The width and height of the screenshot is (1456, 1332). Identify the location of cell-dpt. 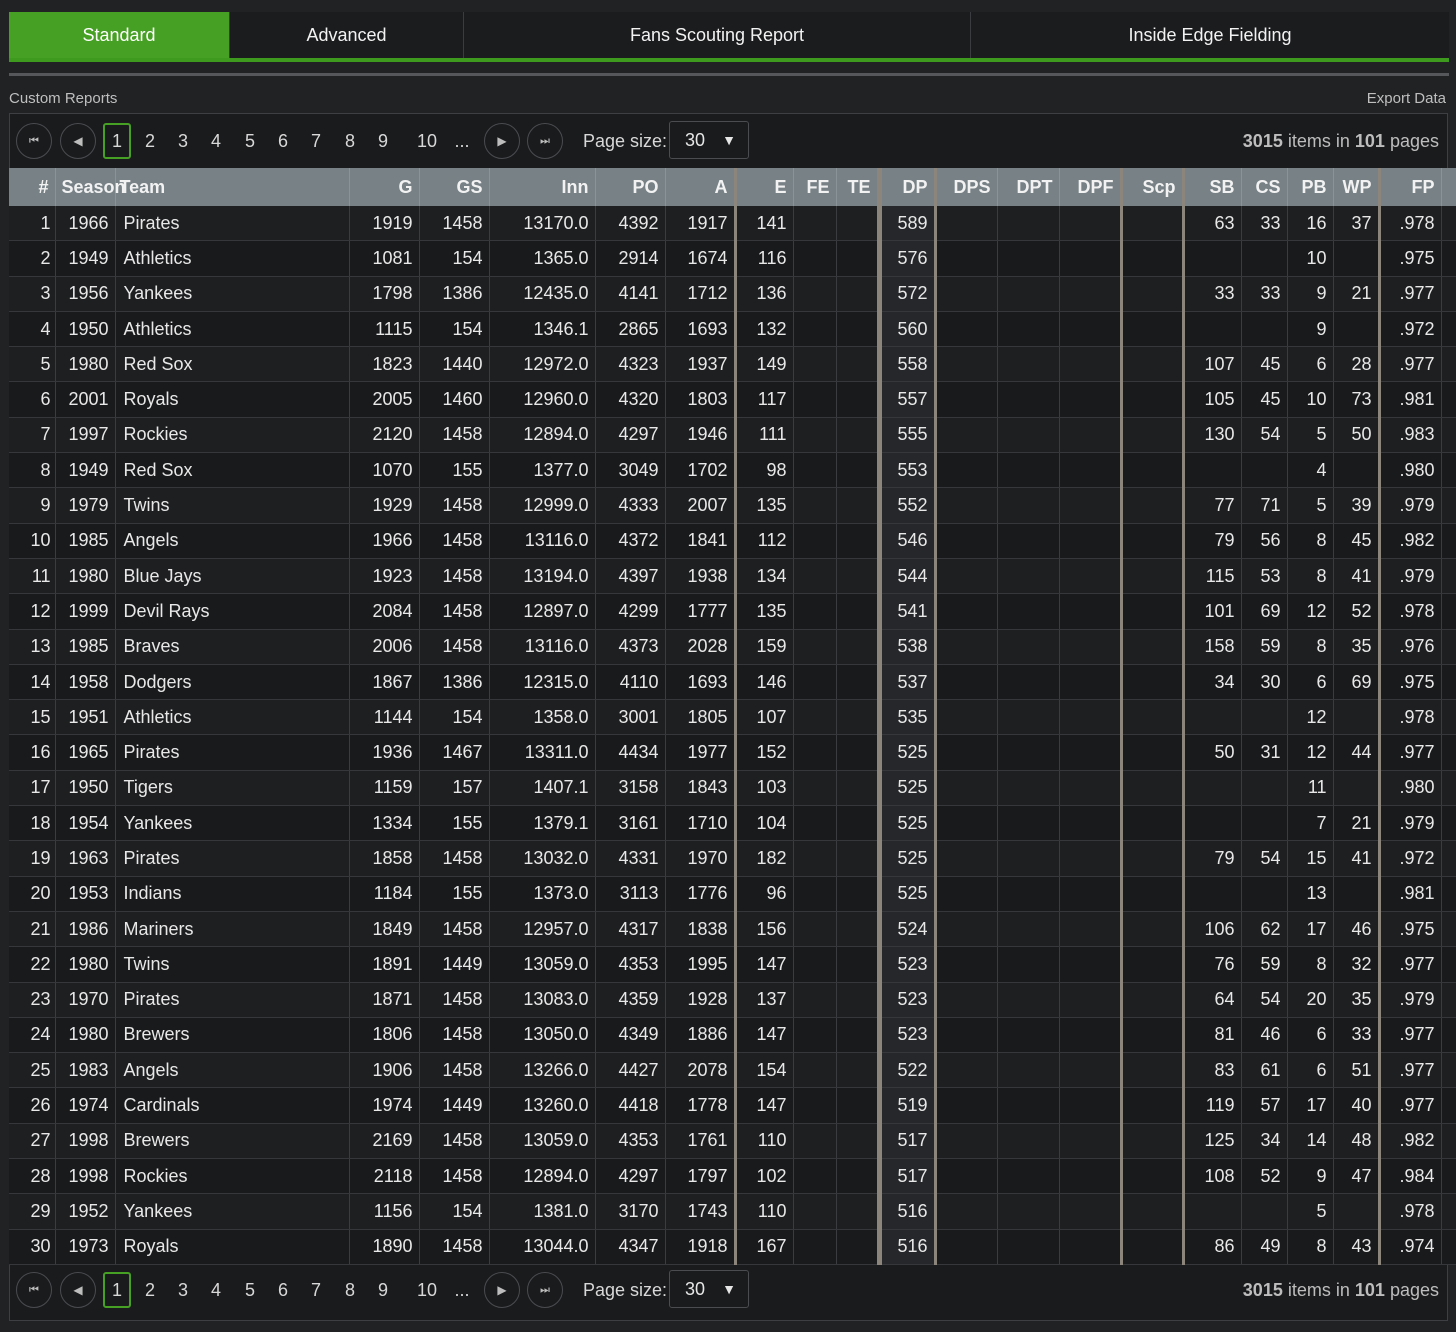
(1028, 823).